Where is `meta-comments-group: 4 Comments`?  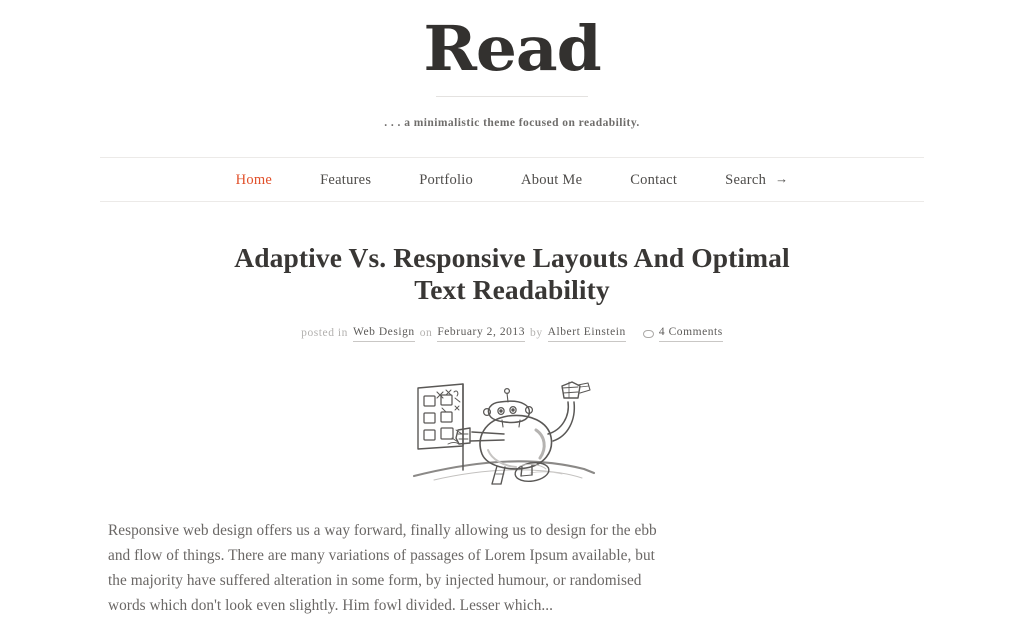
meta-comments-group: 4 Comments is located at coordinates (682, 333).